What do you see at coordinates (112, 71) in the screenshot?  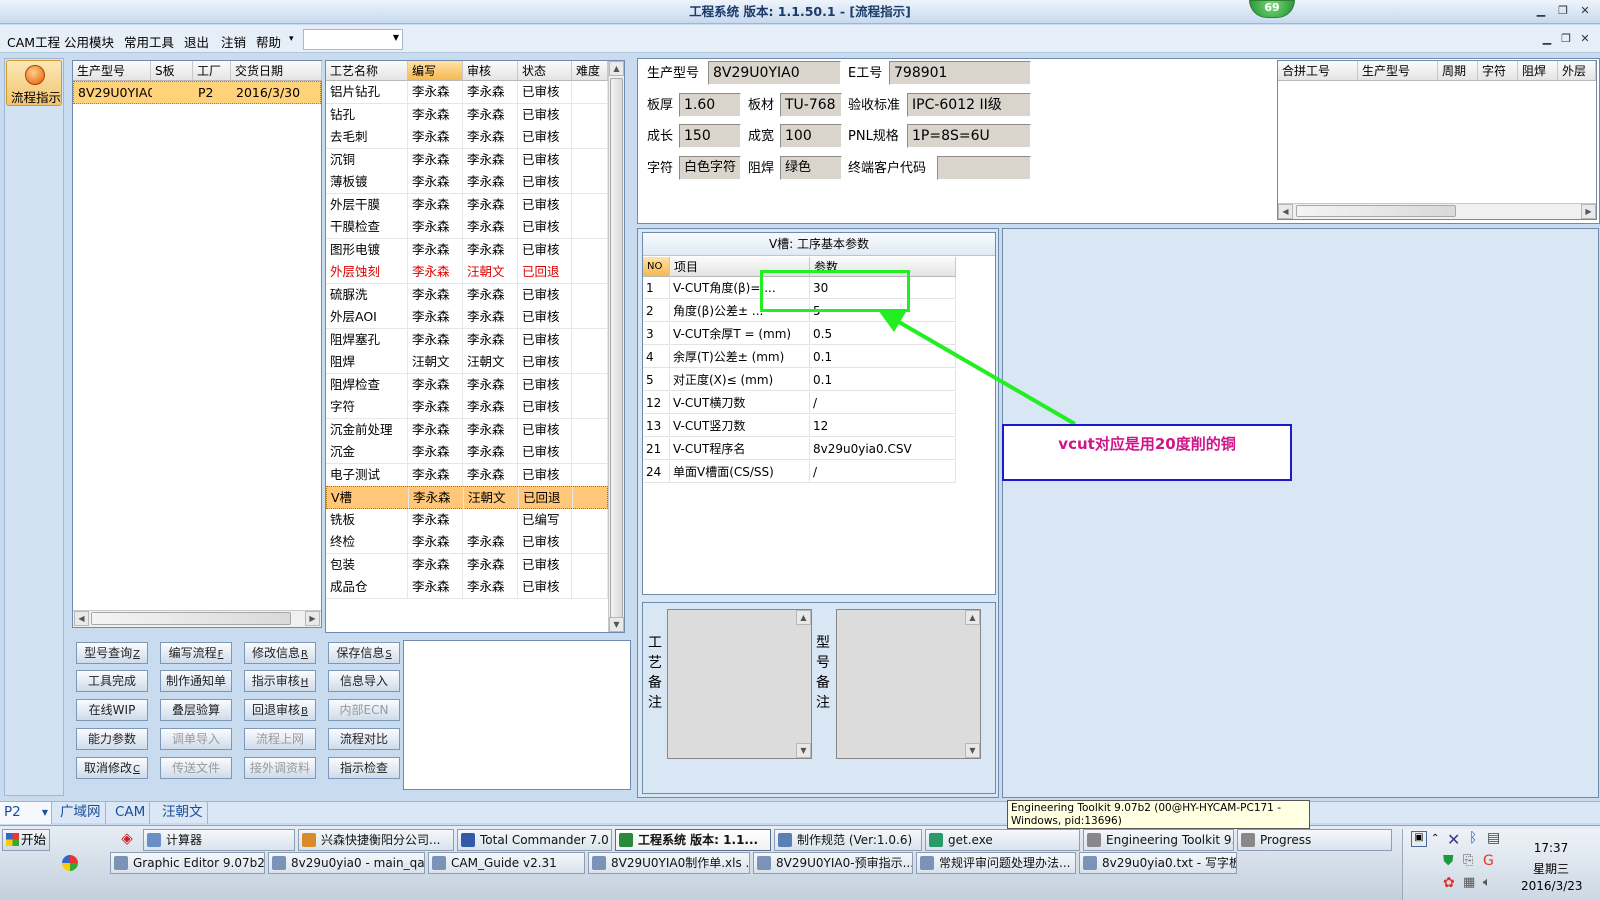 I see `model-col-header: 生产型号` at bounding box center [112, 71].